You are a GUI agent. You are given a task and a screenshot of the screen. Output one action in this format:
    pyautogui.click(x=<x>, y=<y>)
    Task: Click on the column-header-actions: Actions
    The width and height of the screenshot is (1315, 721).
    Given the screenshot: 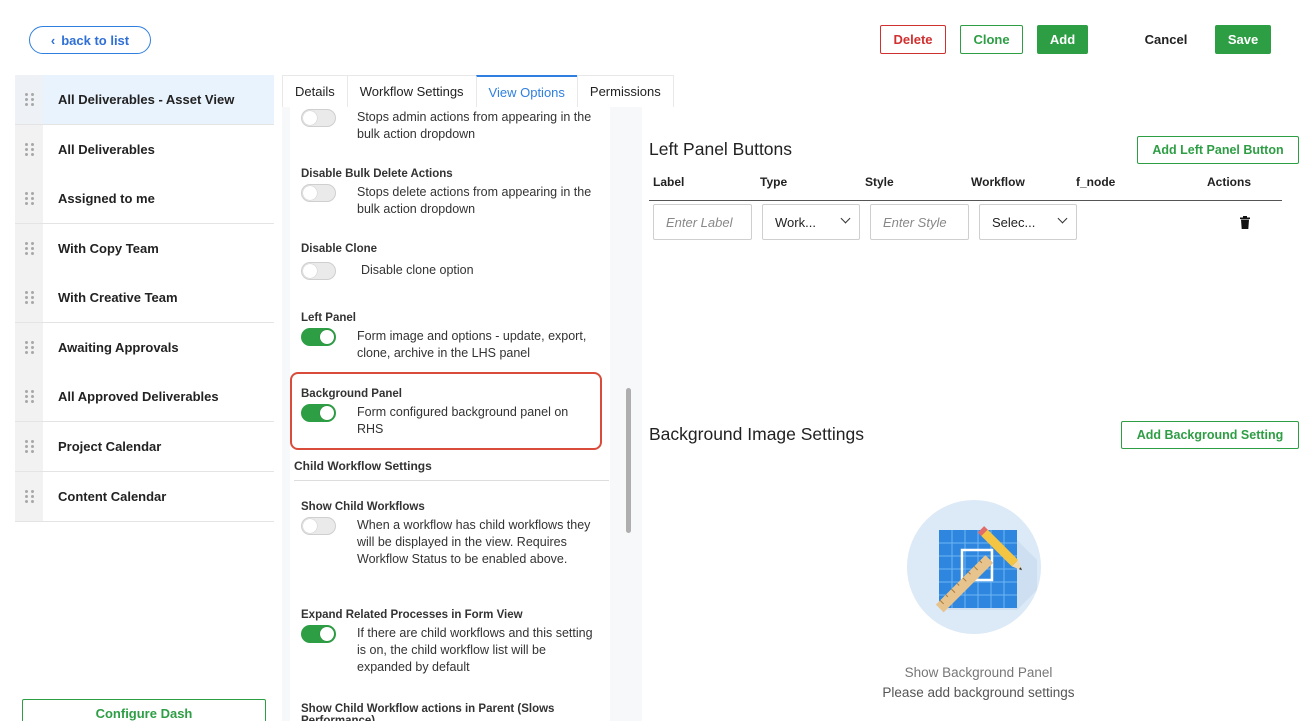 What is the action you would take?
    pyautogui.click(x=1229, y=182)
    